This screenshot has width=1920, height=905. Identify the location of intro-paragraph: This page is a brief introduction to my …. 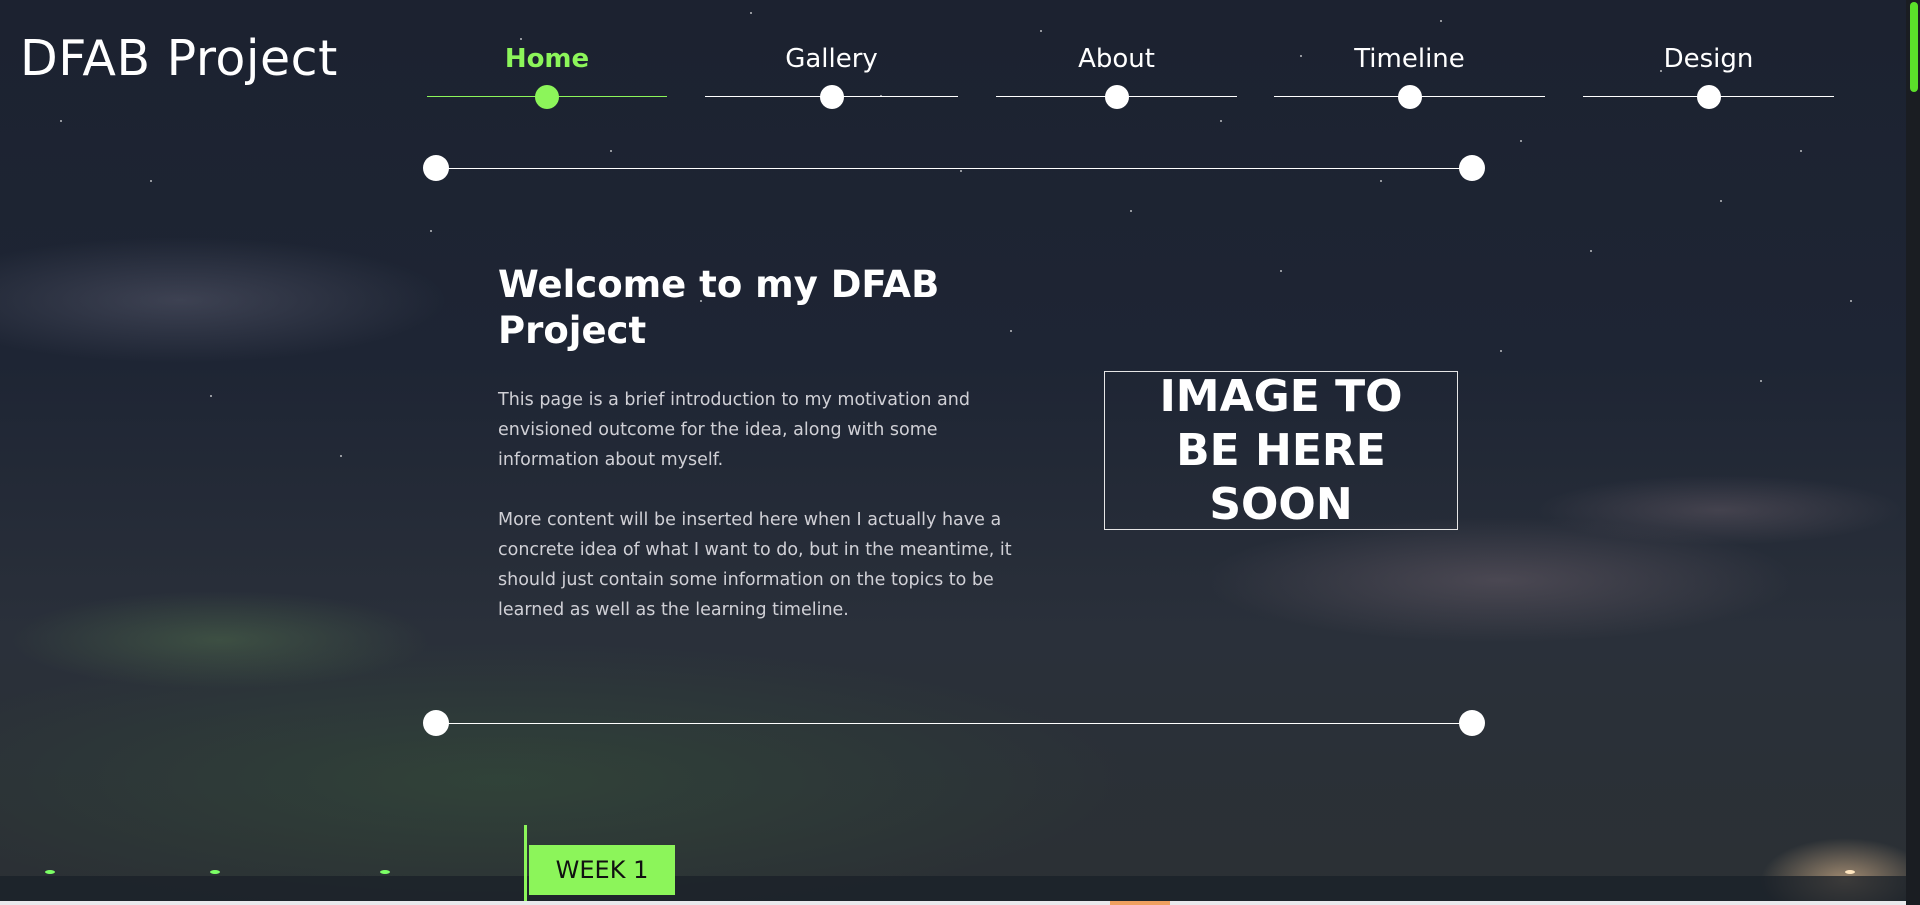
(734, 430).